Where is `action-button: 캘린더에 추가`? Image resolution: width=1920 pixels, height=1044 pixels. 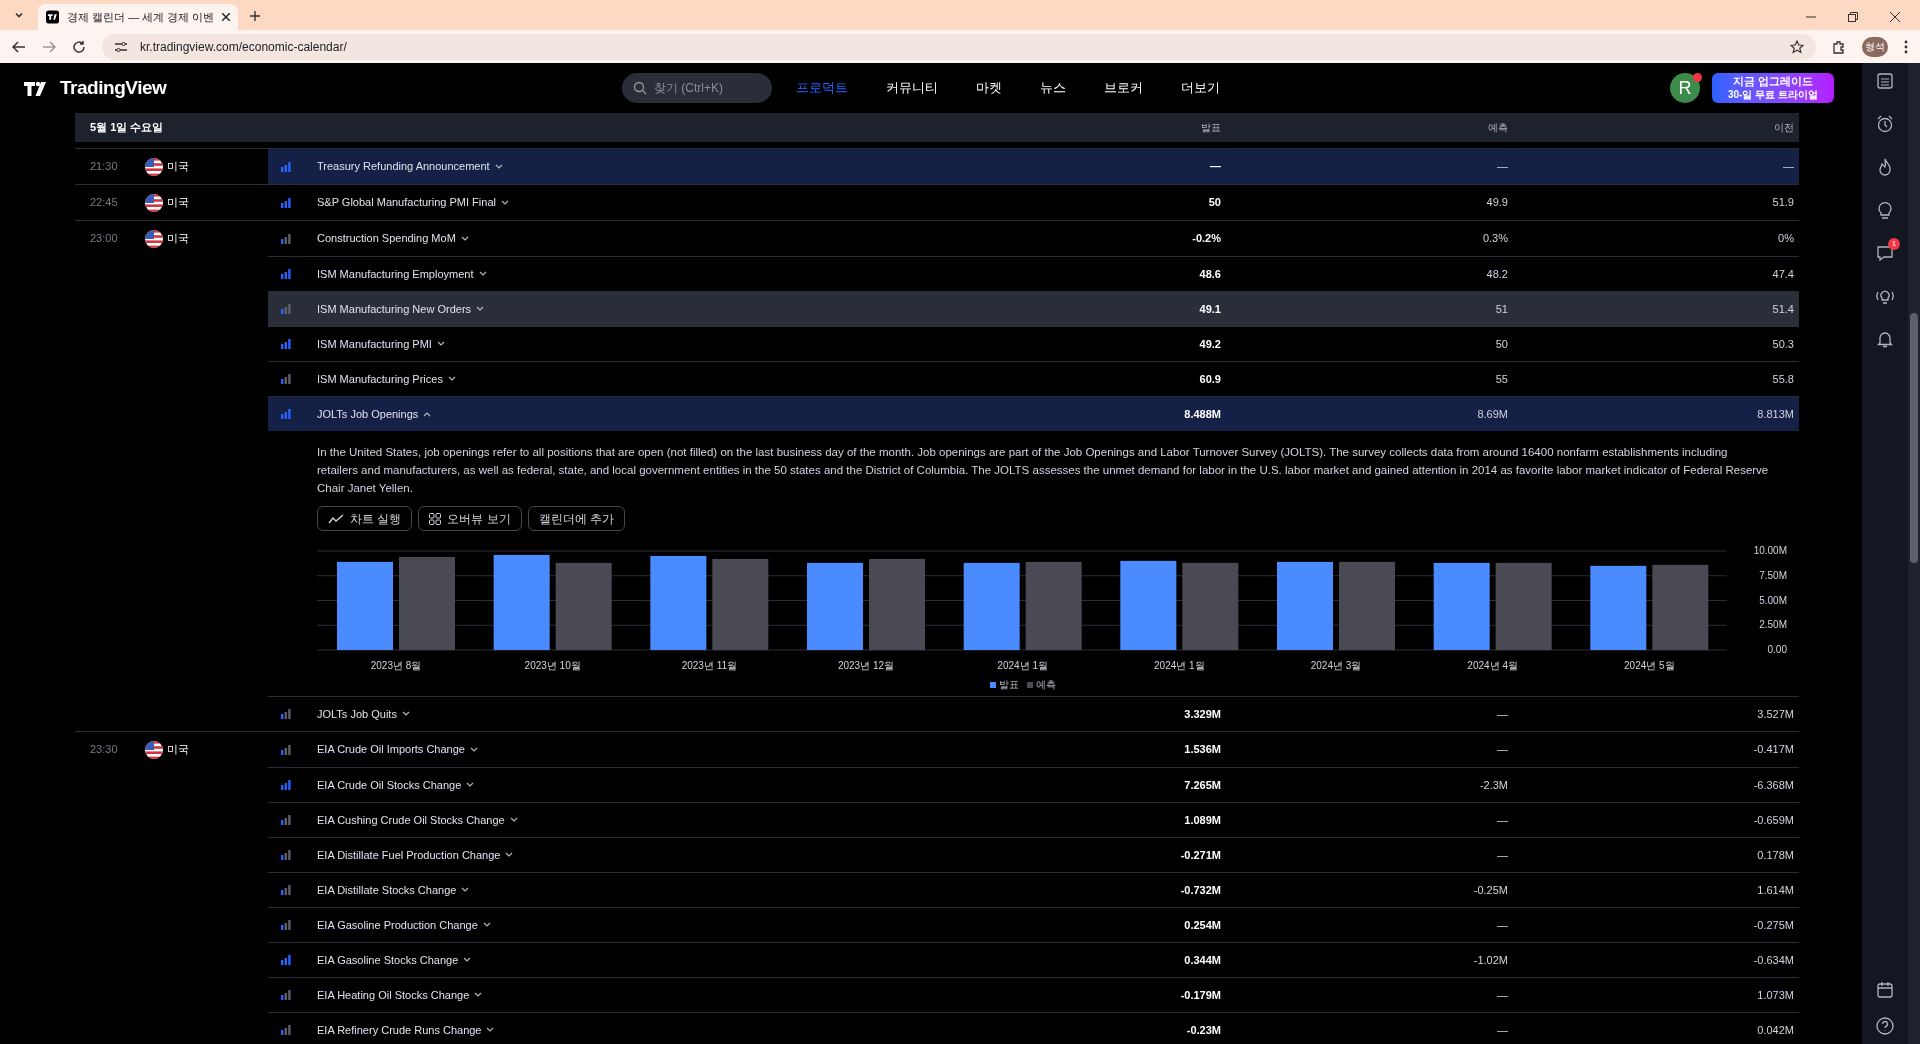
action-button: 캘린더에 추가 is located at coordinates (576, 518).